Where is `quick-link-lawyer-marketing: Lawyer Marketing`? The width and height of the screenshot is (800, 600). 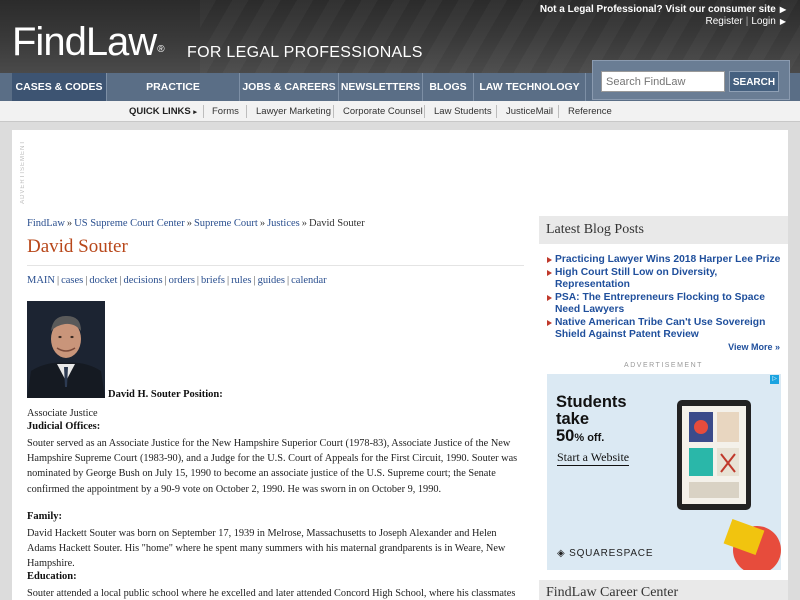 quick-link-lawyer-marketing: Lawyer Marketing is located at coordinates (293, 111).